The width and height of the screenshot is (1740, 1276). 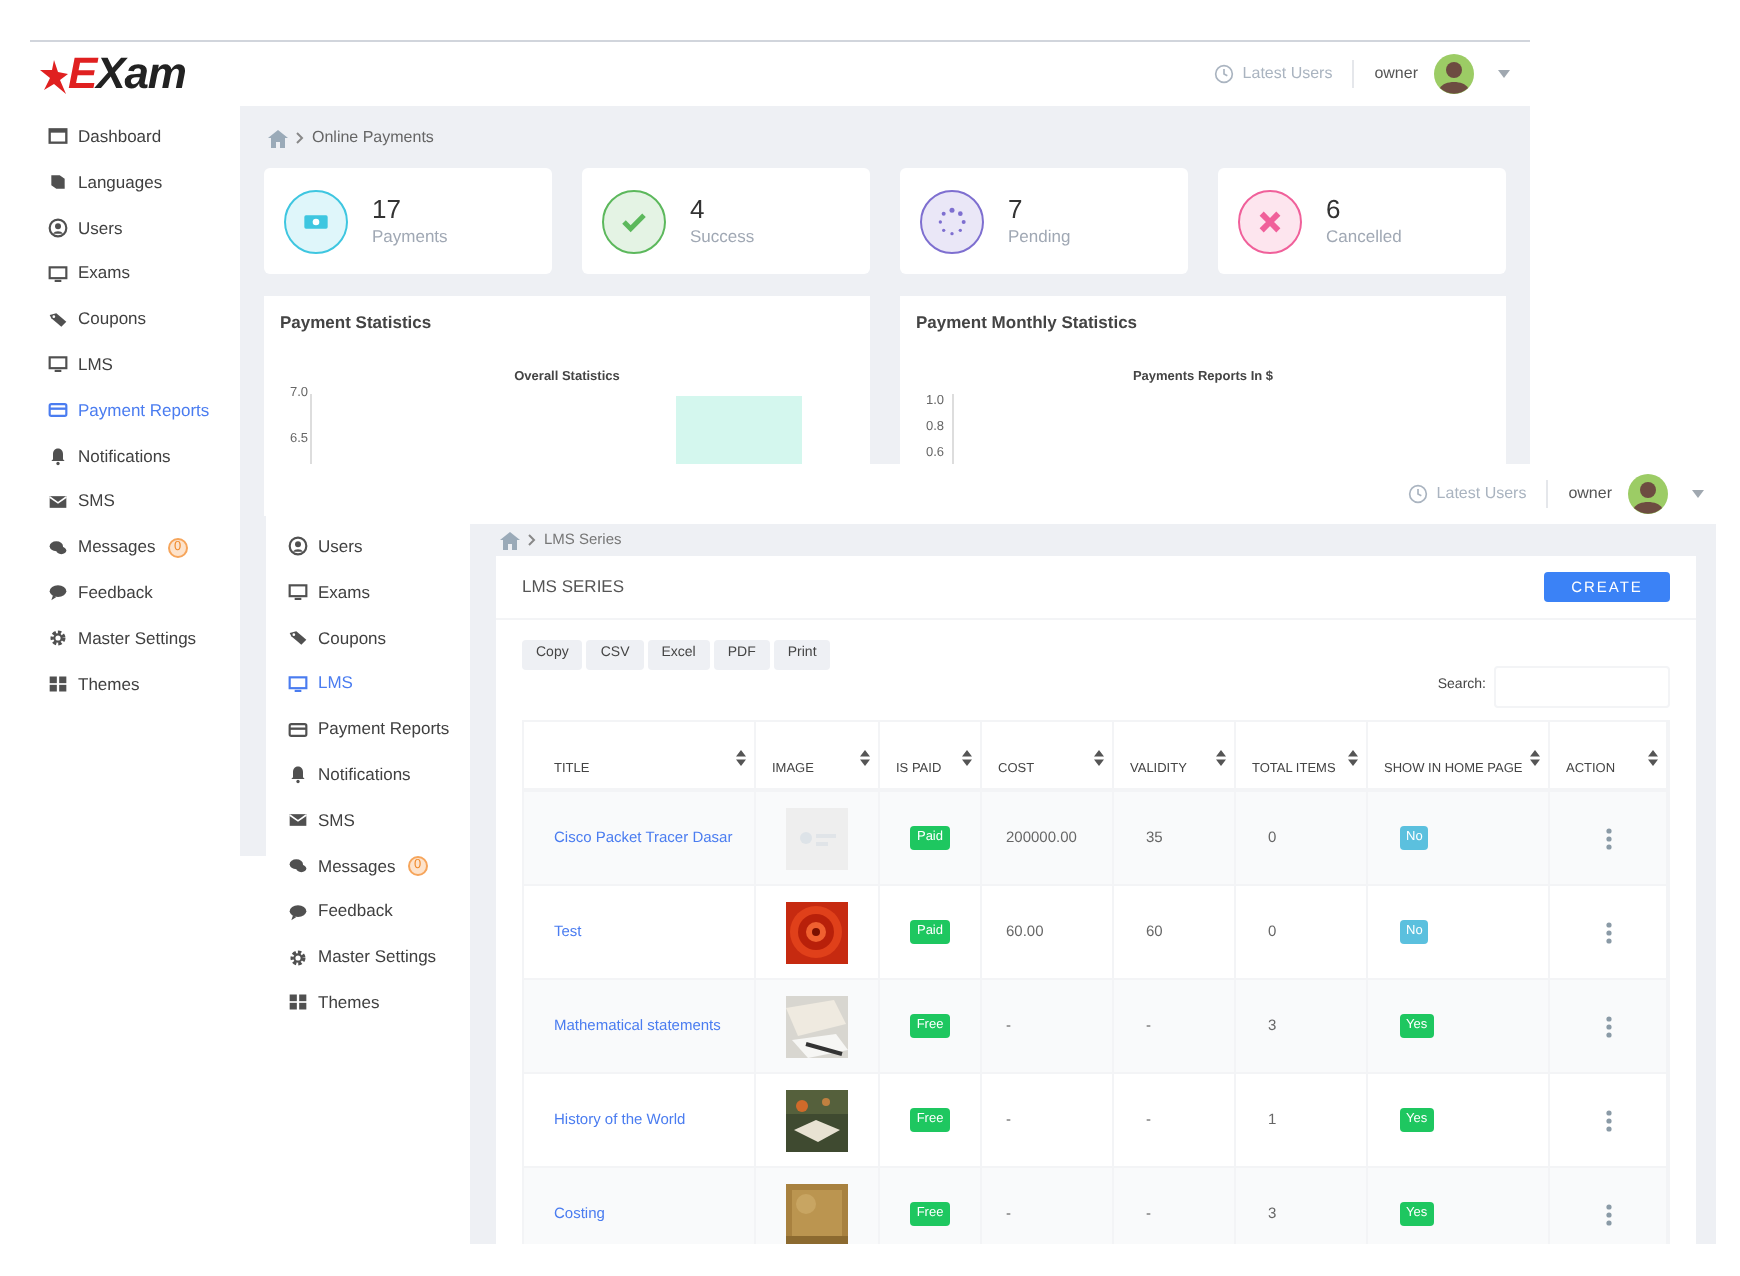 What do you see at coordinates (1334, 208) in the screenshot?
I see `stat-value: 6` at bounding box center [1334, 208].